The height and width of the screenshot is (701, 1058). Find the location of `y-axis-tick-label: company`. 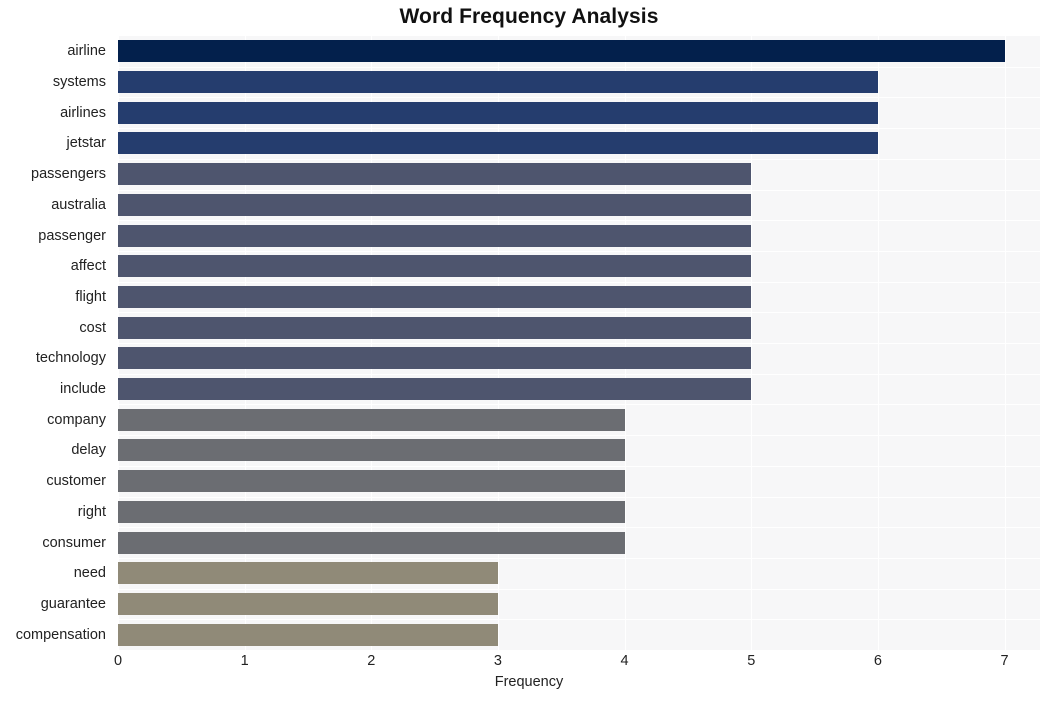

y-axis-tick-label: company is located at coordinates (76, 419).